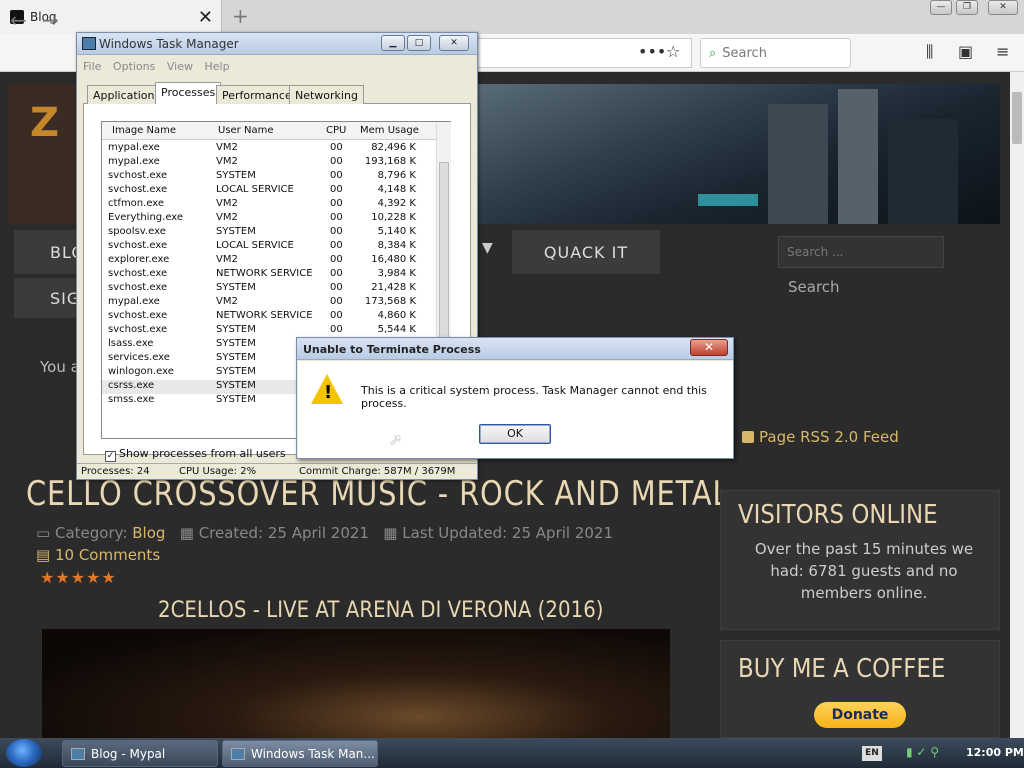 This screenshot has width=1024, height=768. I want to click on tray-icons: ▮ ✓ ⚲, so click(922, 752).